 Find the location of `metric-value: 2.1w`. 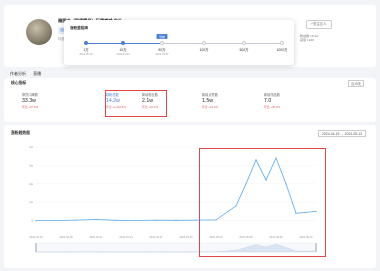

metric-value: 2.1w is located at coordinates (147, 101).